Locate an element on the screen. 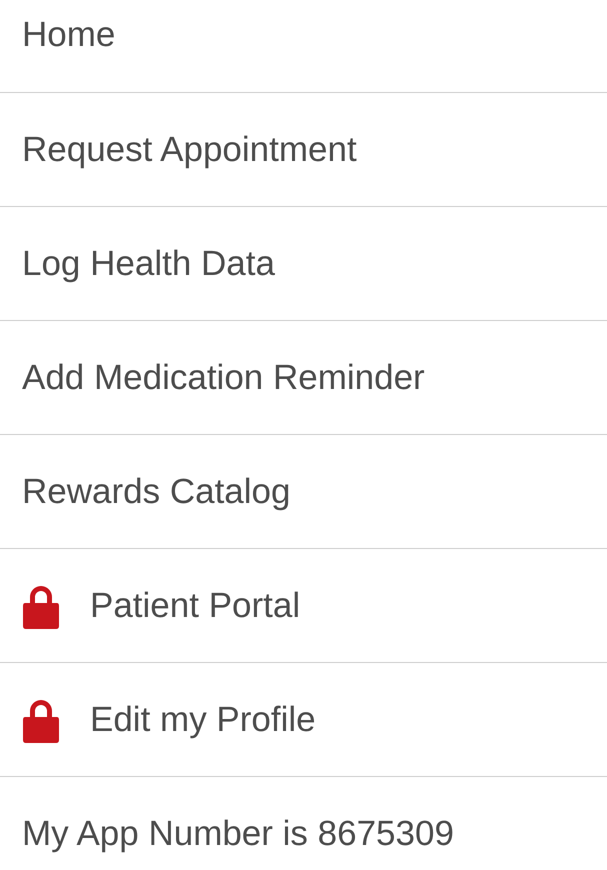 This screenshot has height=870, width=607. menu-link: Home is located at coordinates (69, 35).